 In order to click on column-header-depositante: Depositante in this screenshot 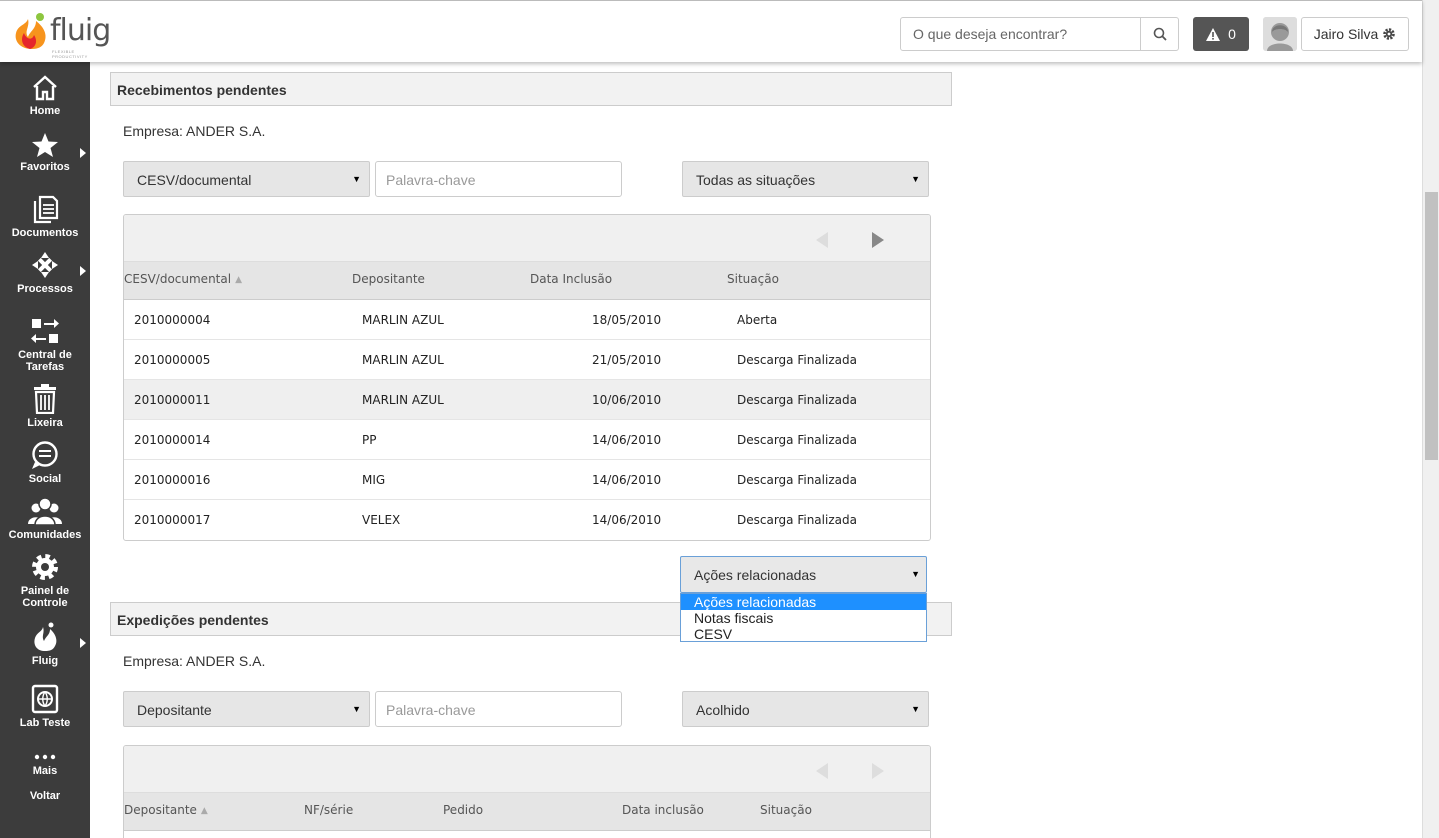, I will do `click(388, 279)`.